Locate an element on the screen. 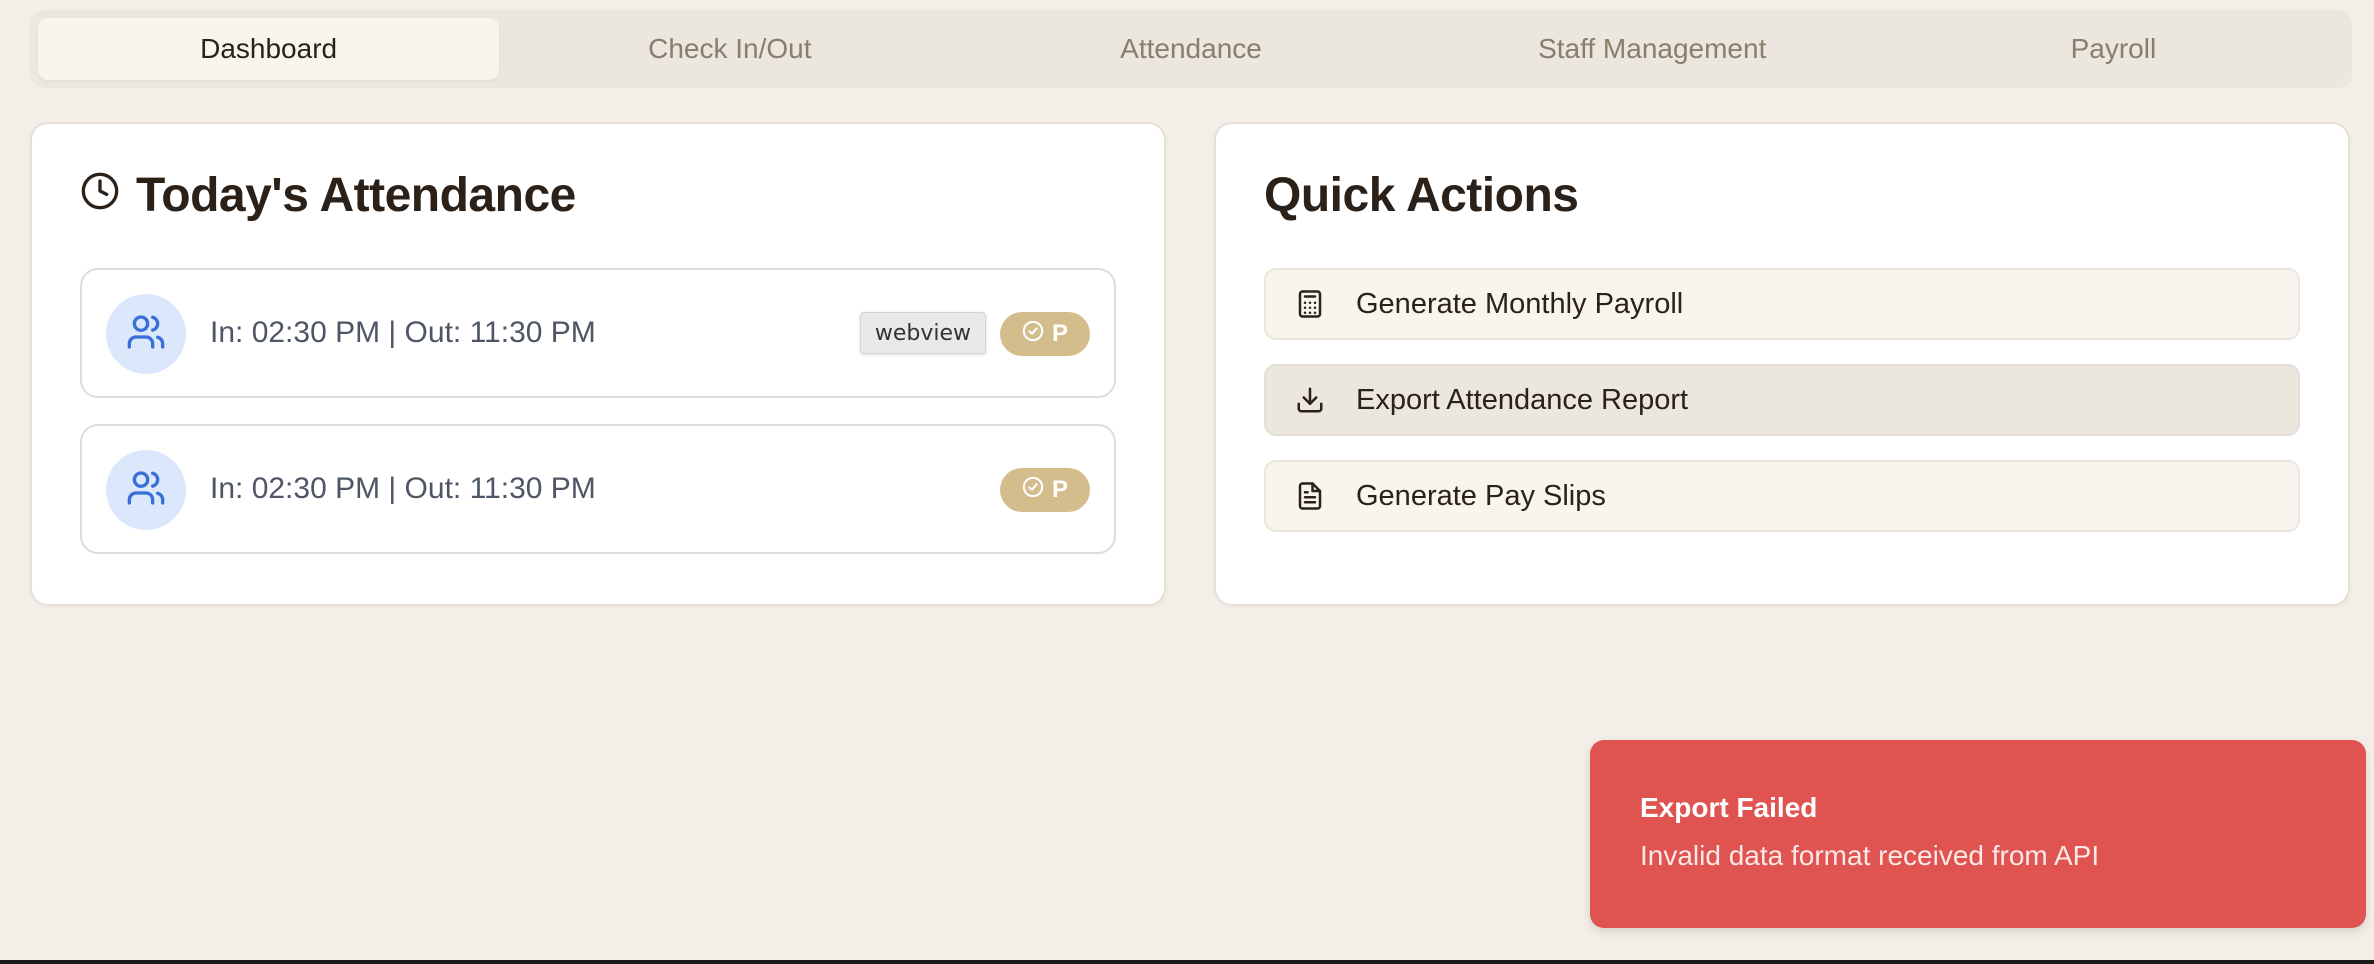 The image size is (2374, 964). quick-action-label: Export Attendance Report is located at coordinates (1522, 399).